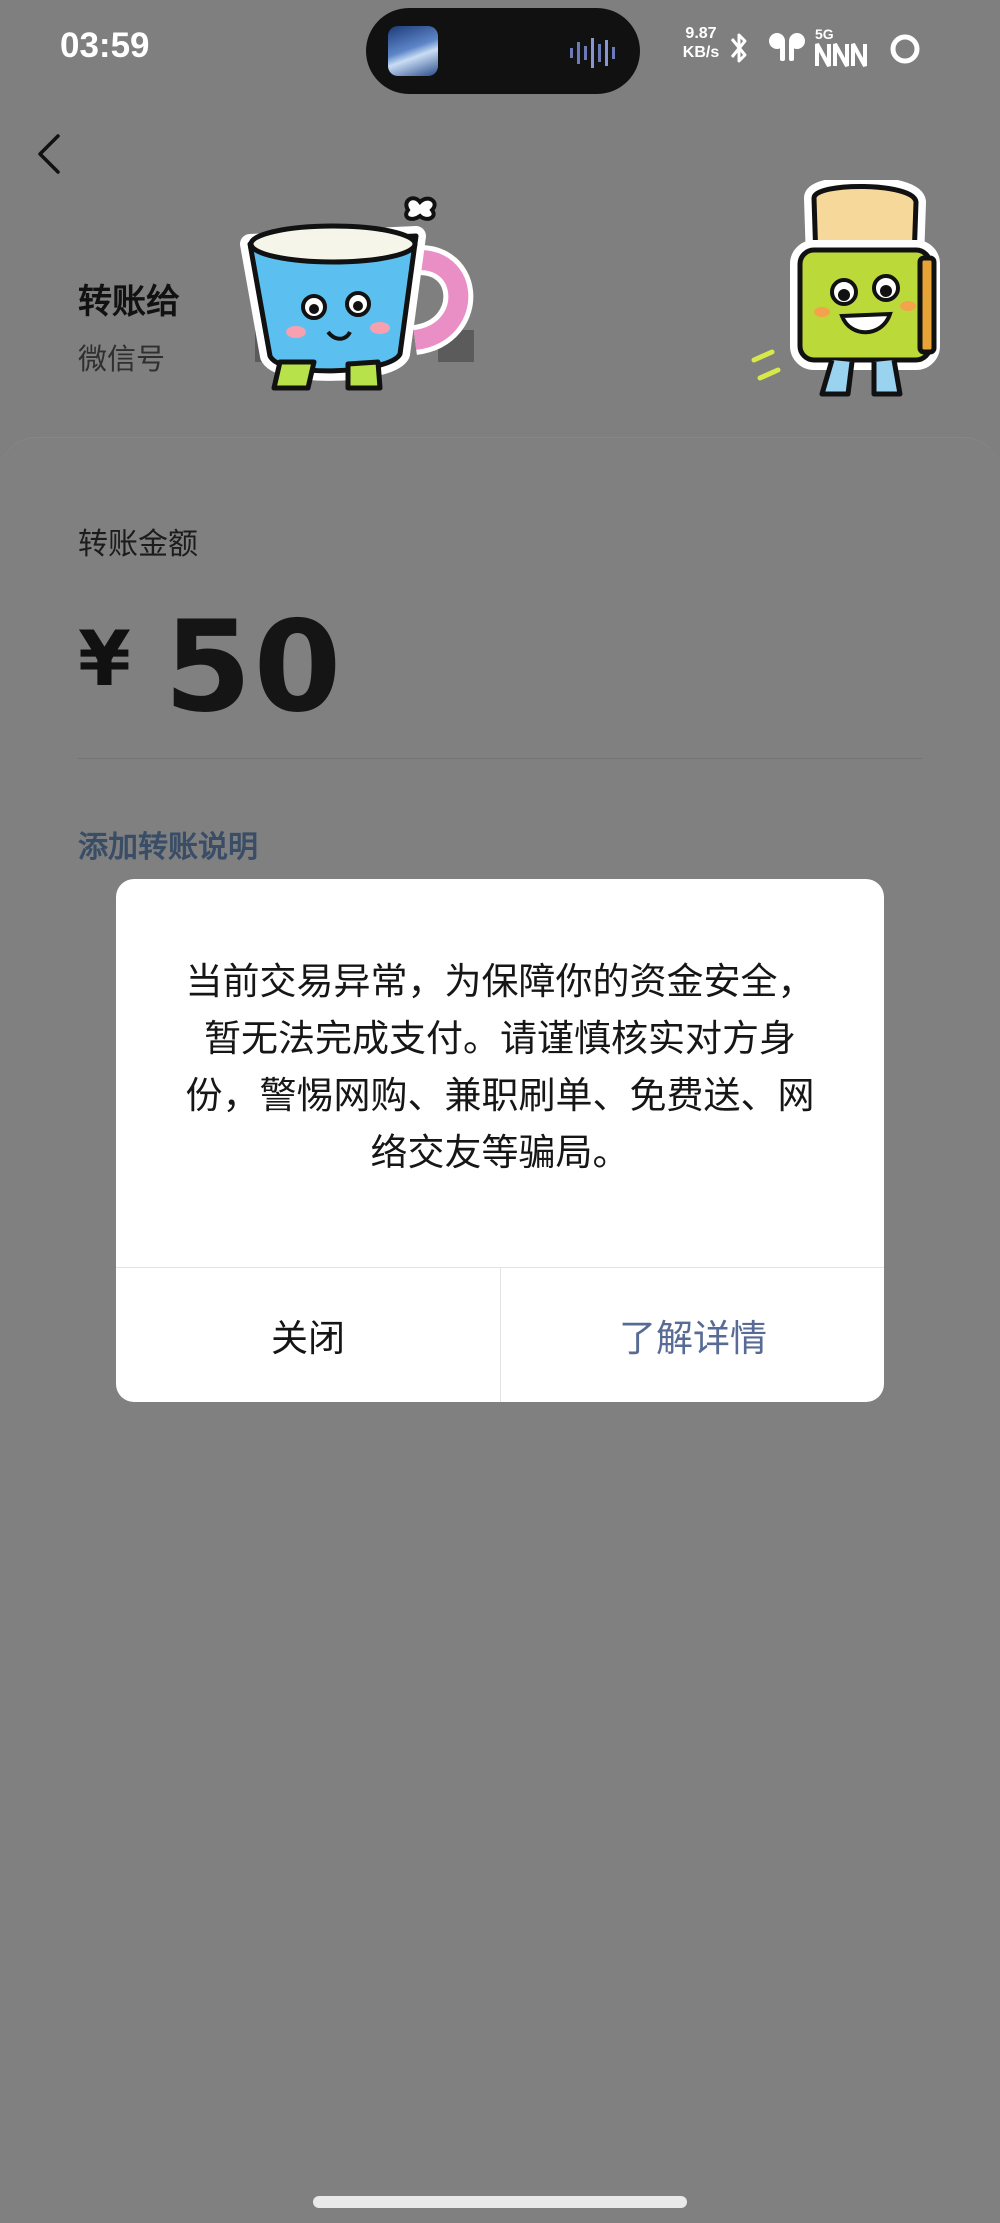 The width and height of the screenshot is (1000, 2223). I want to click on circle-status-icon, so click(905, 49).